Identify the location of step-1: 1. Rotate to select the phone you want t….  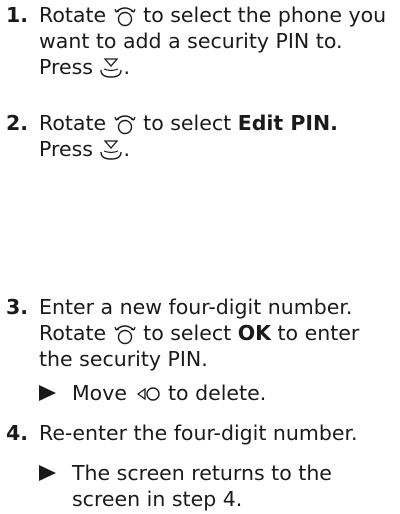
(201, 41).